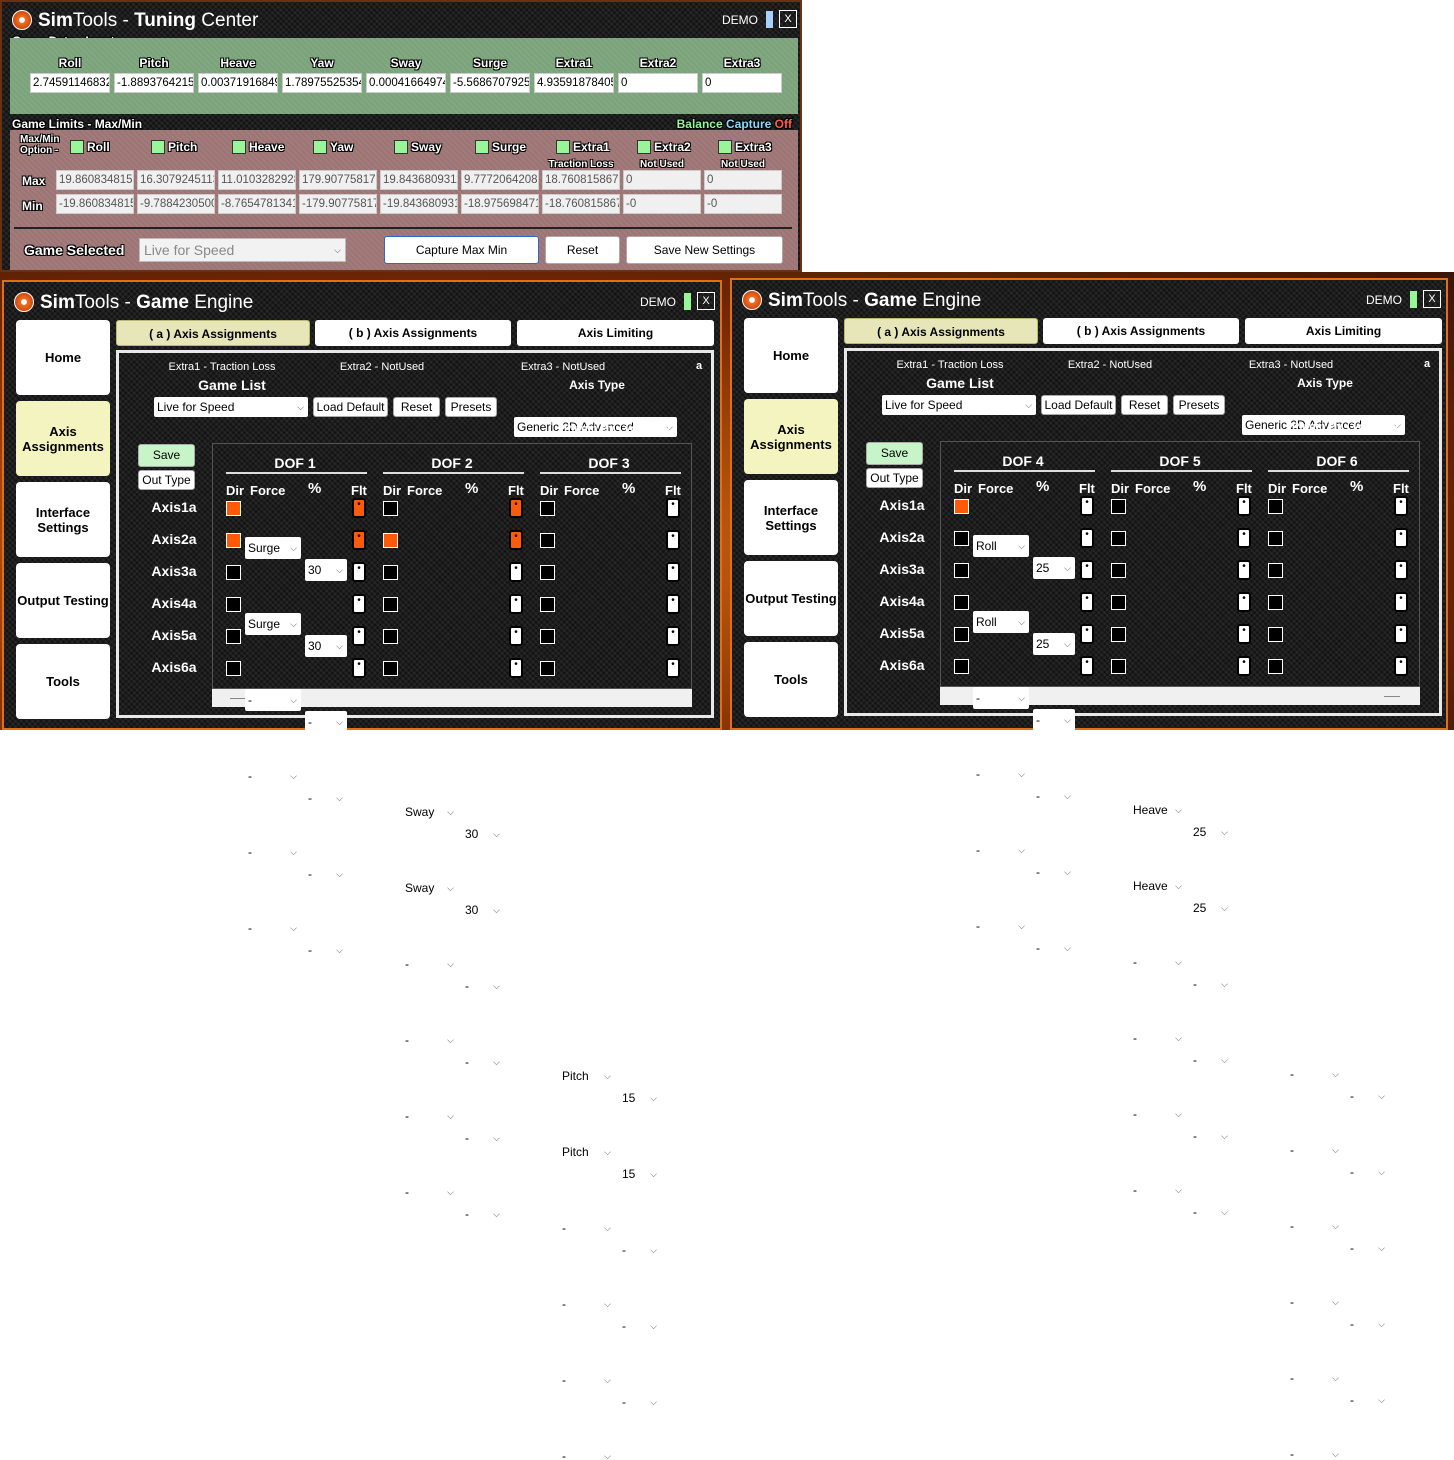 The height and width of the screenshot is (1460, 1454). Describe the element at coordinates (257, 204) in the screenshot. I see `min-value-field: -8.7654781341` at that location.